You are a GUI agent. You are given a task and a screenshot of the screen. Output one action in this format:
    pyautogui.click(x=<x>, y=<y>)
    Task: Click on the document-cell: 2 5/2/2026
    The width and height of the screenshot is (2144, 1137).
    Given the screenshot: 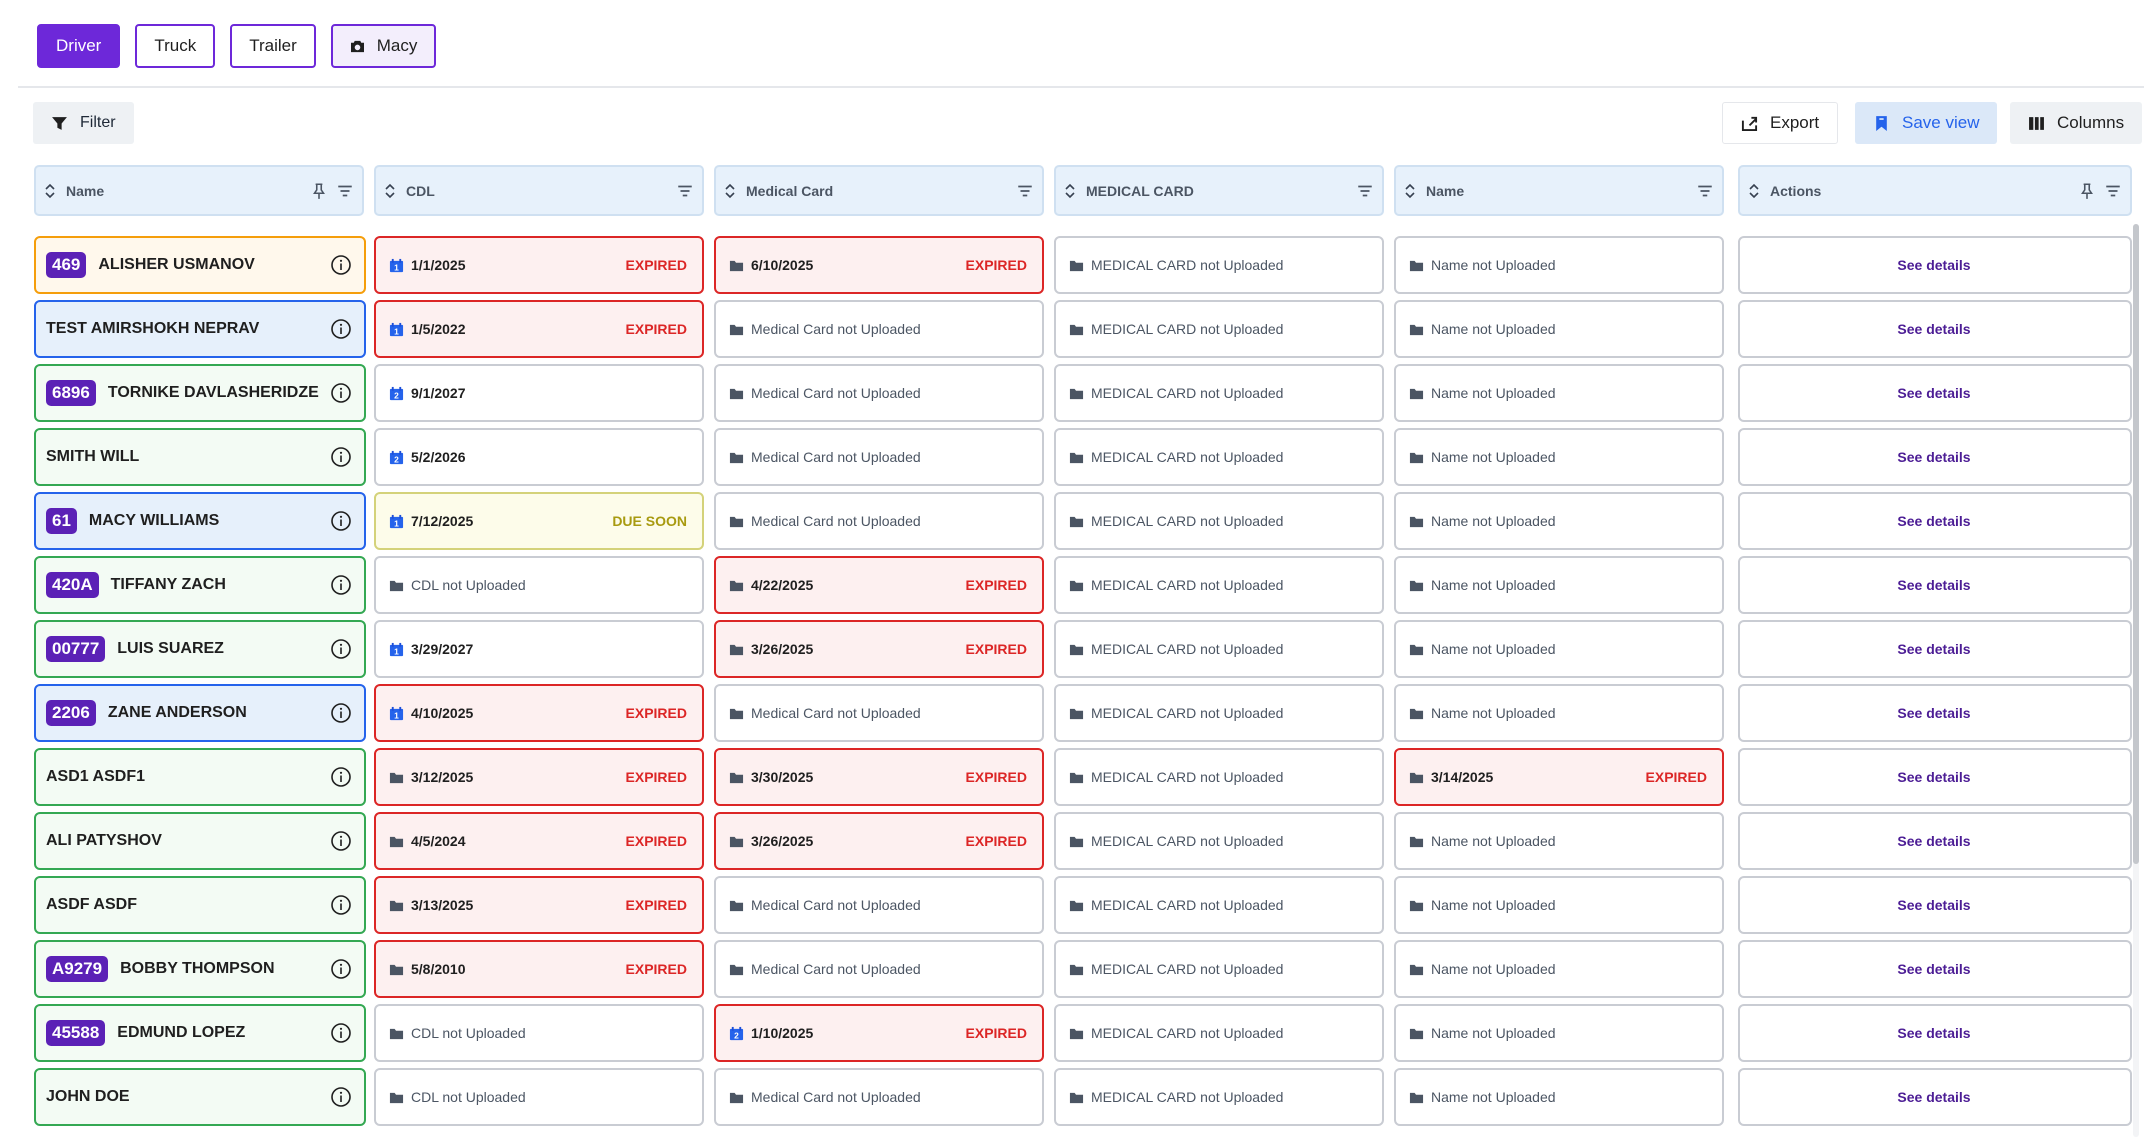 What is the action you would take?
    pyautogui.click(x=539, y=457)
    